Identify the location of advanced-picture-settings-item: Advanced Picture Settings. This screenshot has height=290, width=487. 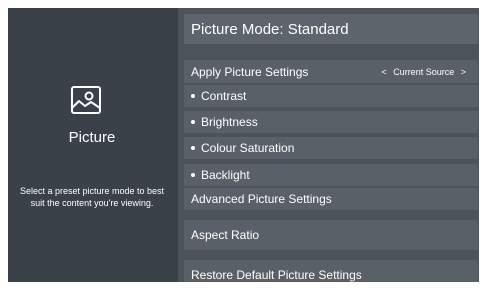
(331, 199).